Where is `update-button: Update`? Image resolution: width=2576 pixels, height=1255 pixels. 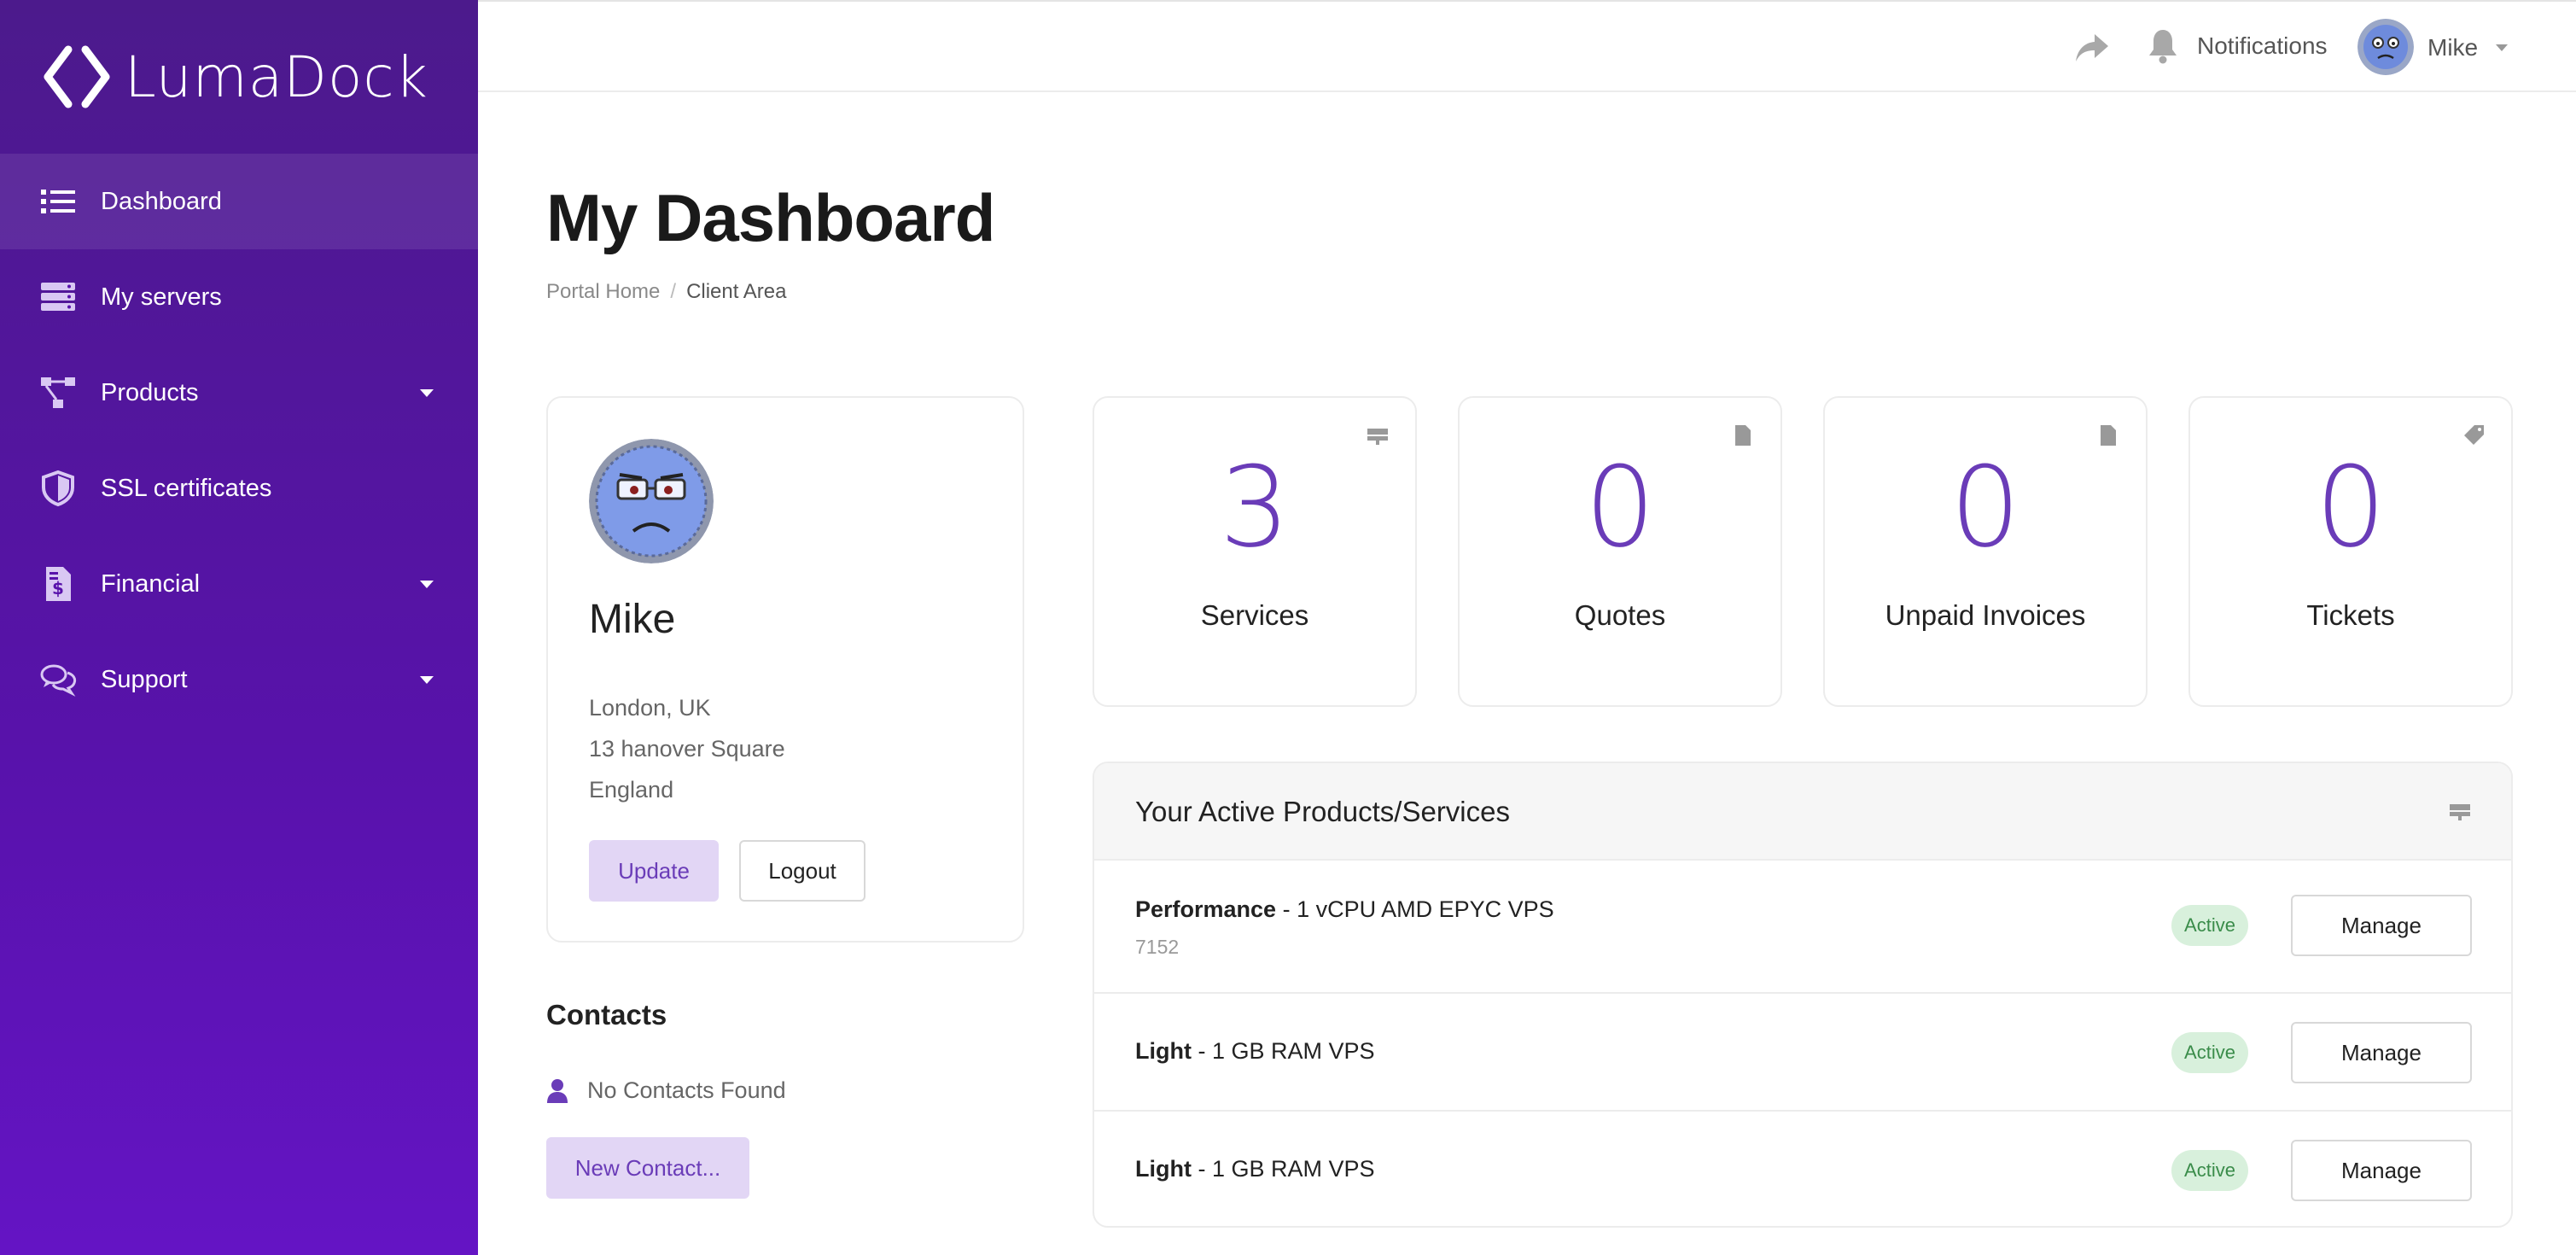 update-button: Update is located at coordinates (654, 871).